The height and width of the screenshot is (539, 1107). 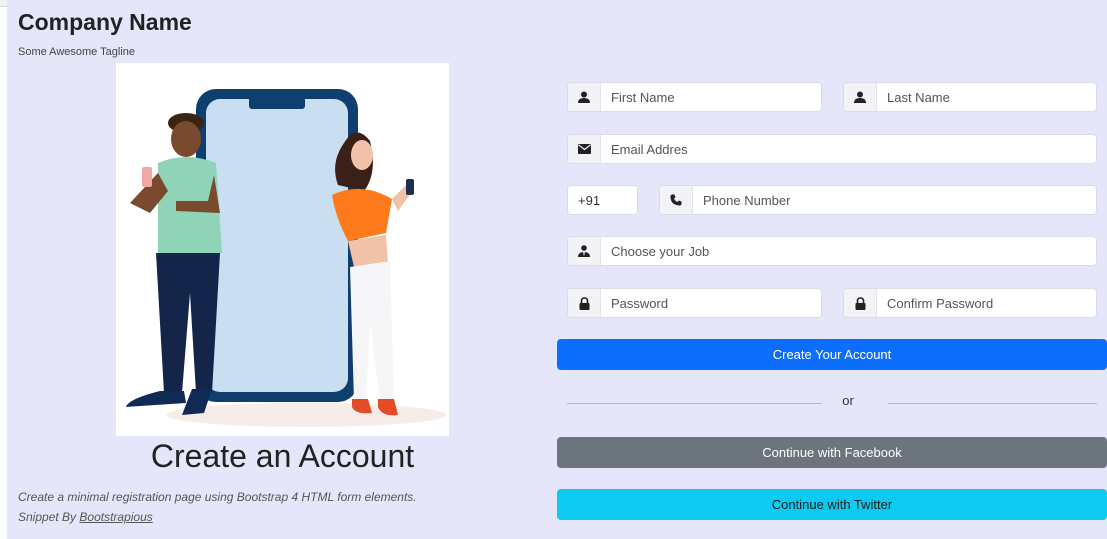 I want to click on man-shoe-left, so click(x=156, y=399).